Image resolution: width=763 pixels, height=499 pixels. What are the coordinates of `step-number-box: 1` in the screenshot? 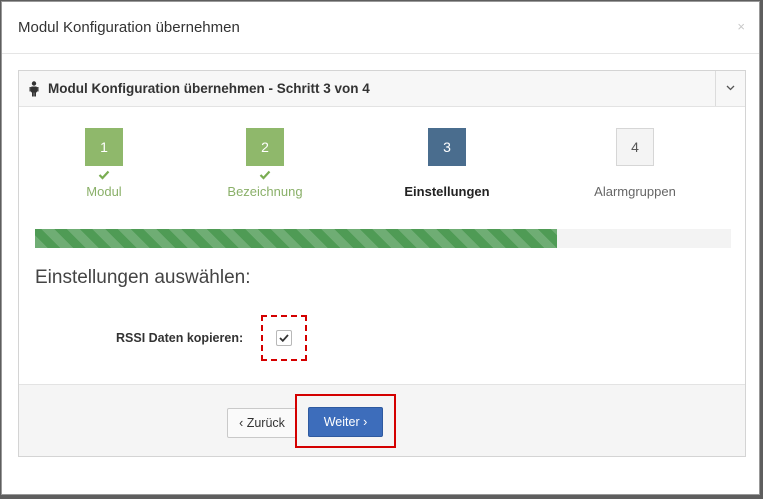 It's located at (104, 147).